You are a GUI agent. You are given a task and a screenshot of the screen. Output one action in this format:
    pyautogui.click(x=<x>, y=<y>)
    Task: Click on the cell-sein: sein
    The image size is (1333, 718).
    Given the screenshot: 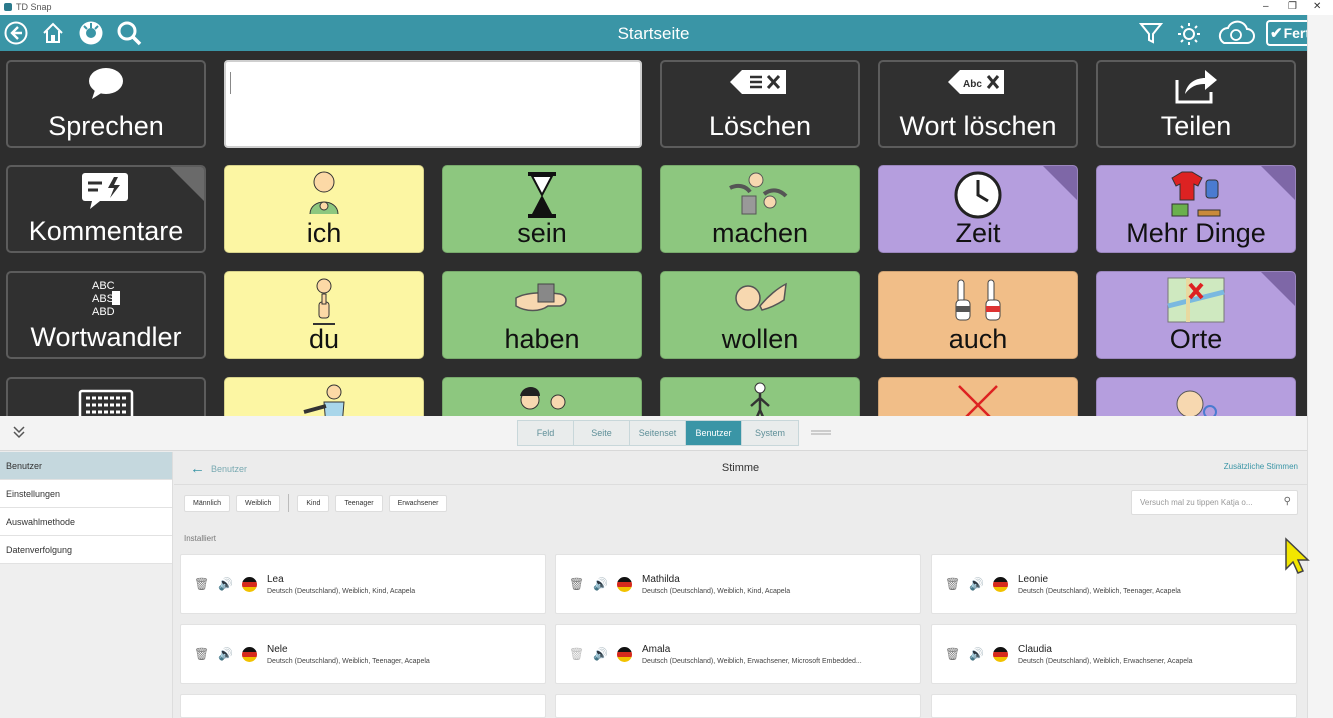 What is the action you would take?
    pyautogui.click(x=542, y=209)
    